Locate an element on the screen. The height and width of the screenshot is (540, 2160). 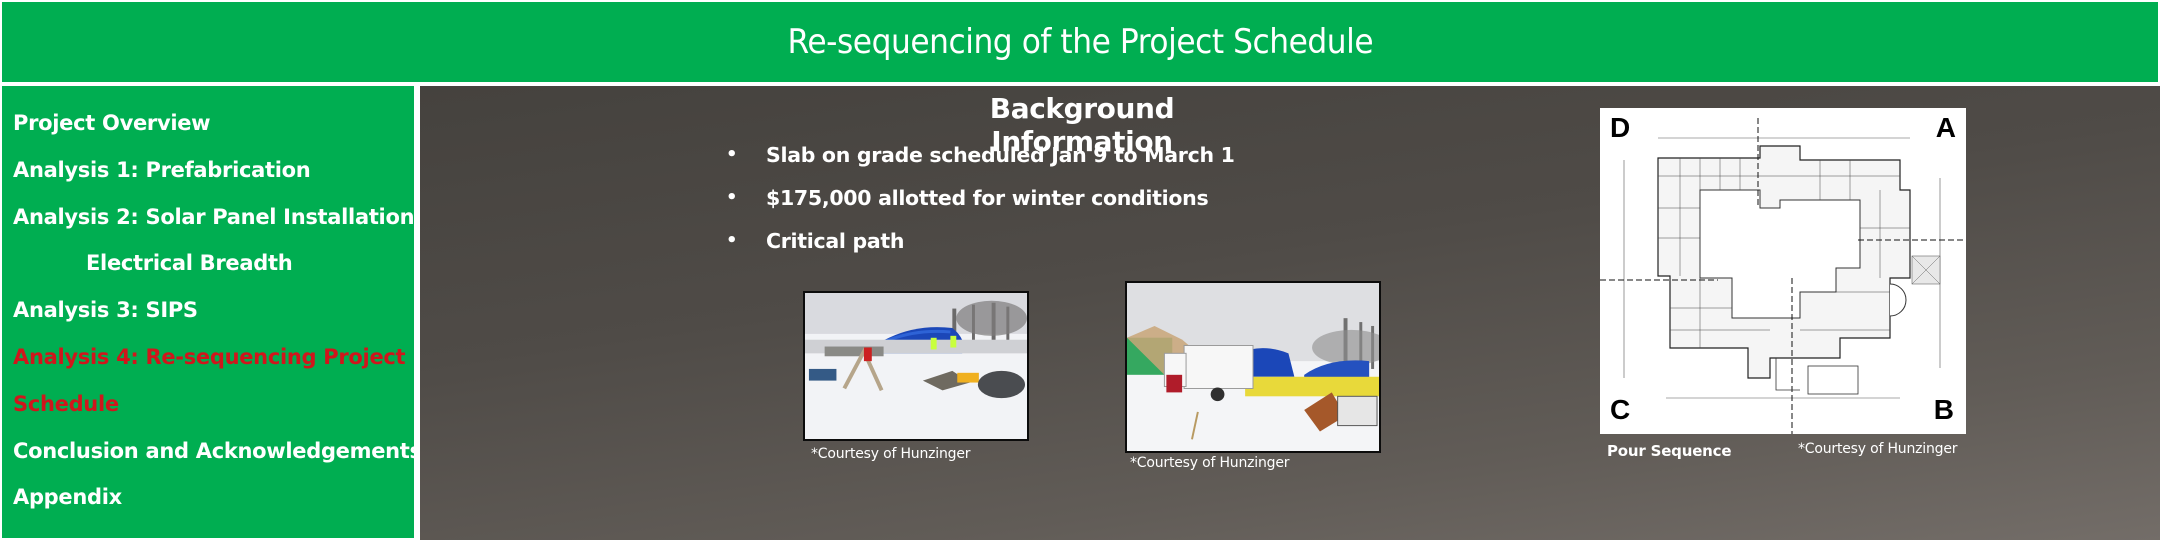
bullet-text: Slab on grade scheduled Jan 9 to March 1 is located at coordinates (1000, 155).